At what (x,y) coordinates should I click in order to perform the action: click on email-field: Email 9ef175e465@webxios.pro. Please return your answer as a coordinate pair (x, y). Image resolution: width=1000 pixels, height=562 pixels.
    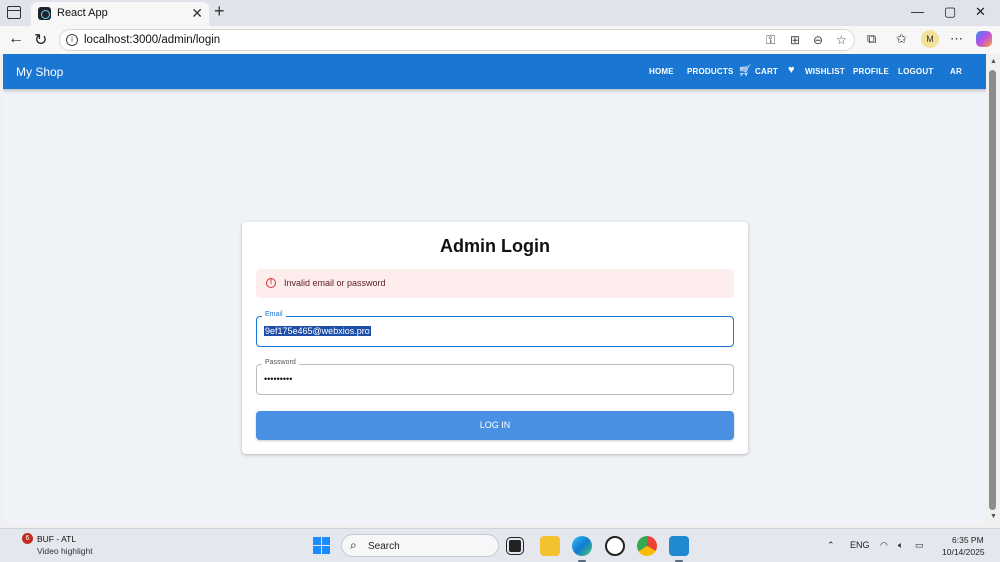
    Looking at the image, I should click on (495, 329).